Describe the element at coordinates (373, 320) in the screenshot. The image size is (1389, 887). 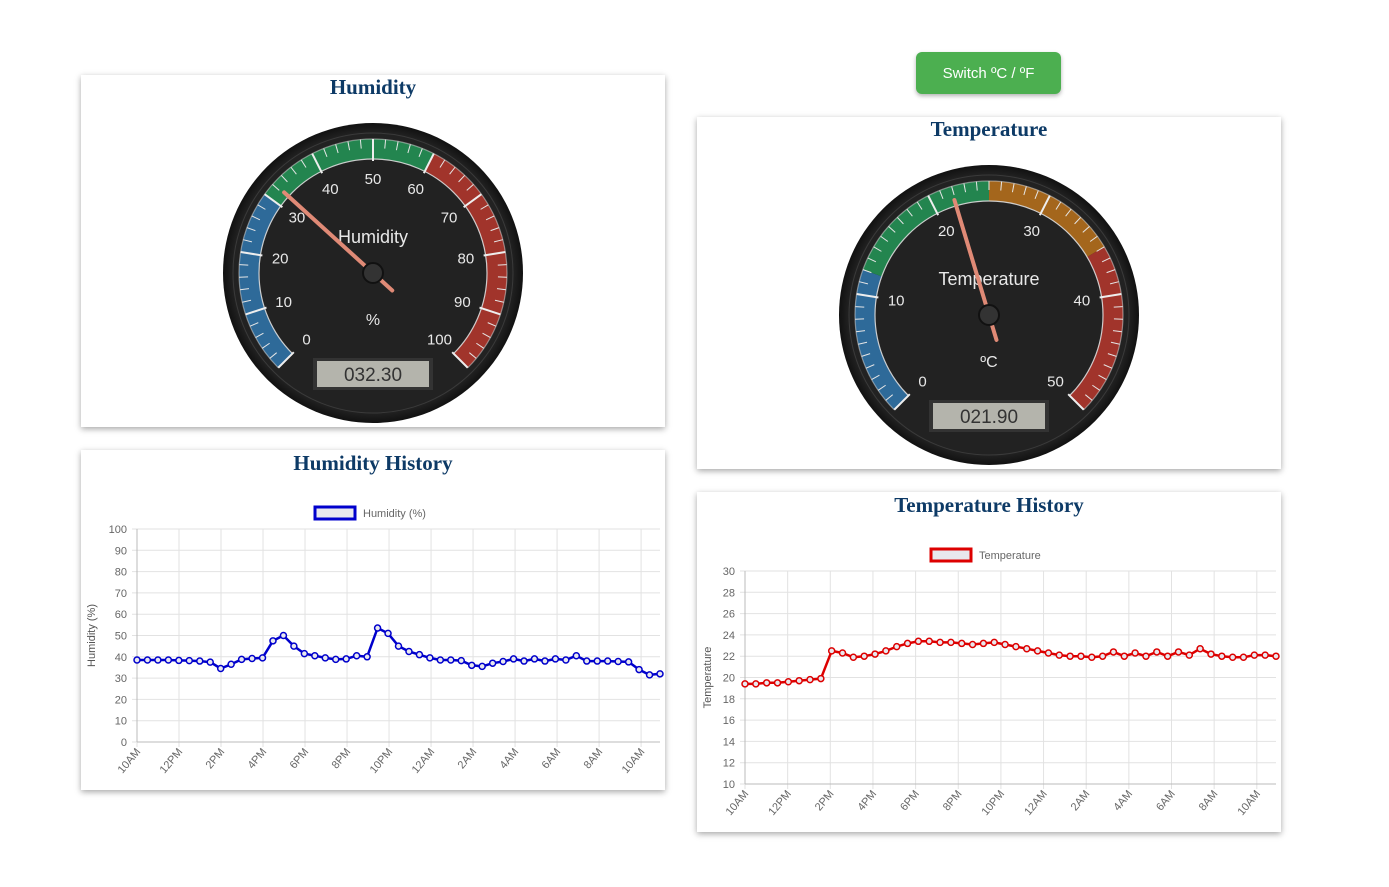
I see `humidity-dial-units: %` at that location.